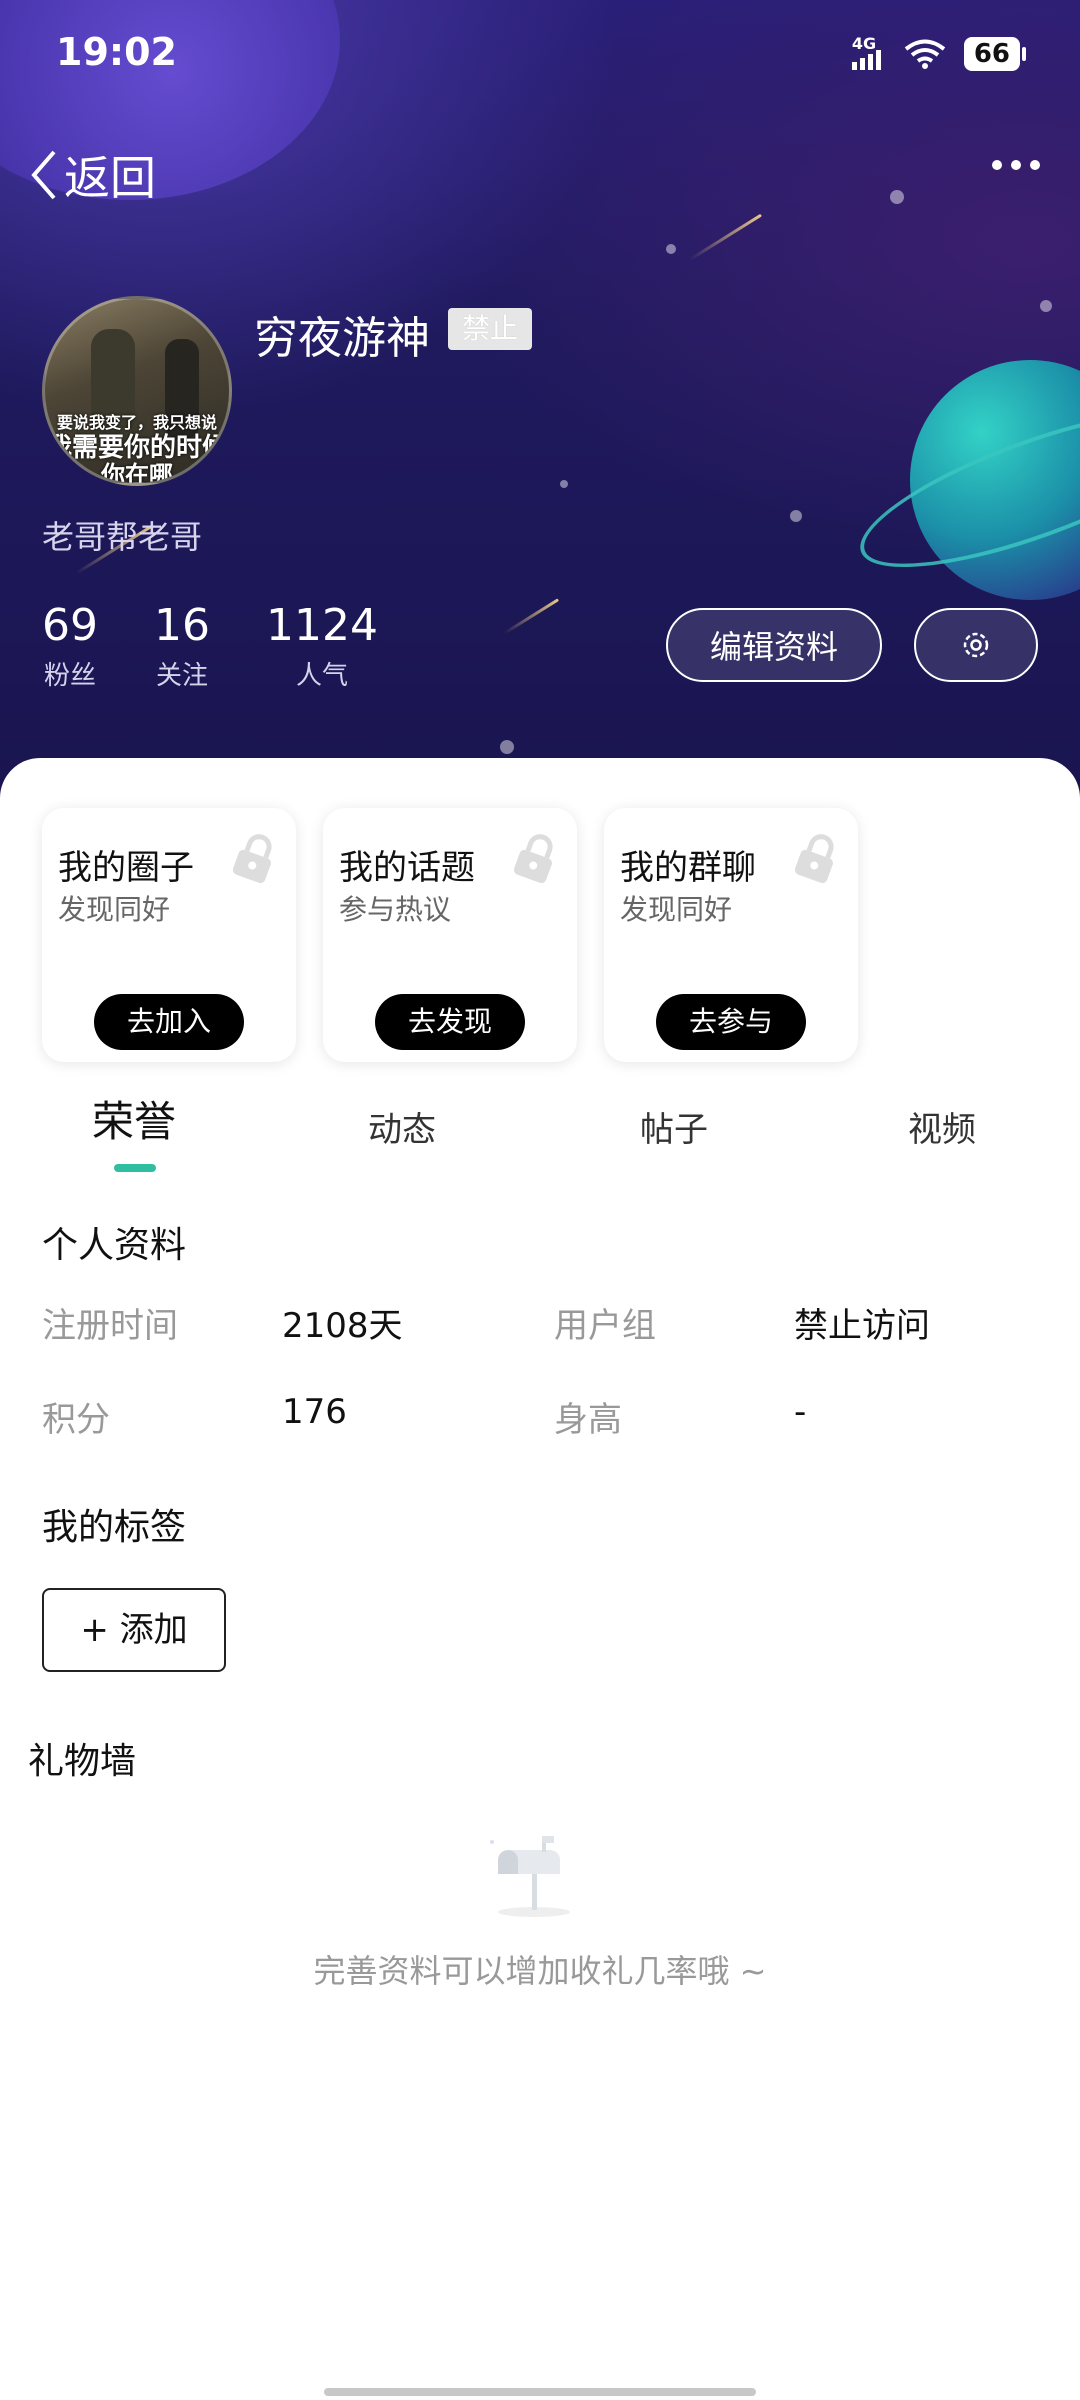 This screenshot has height=2400, width=1080. What do you see at coordinates (169, 935) in the screenshot?
I see `card-my-circle: 我的圈子 发现同好 去加入` at bounding box center [169, 935].